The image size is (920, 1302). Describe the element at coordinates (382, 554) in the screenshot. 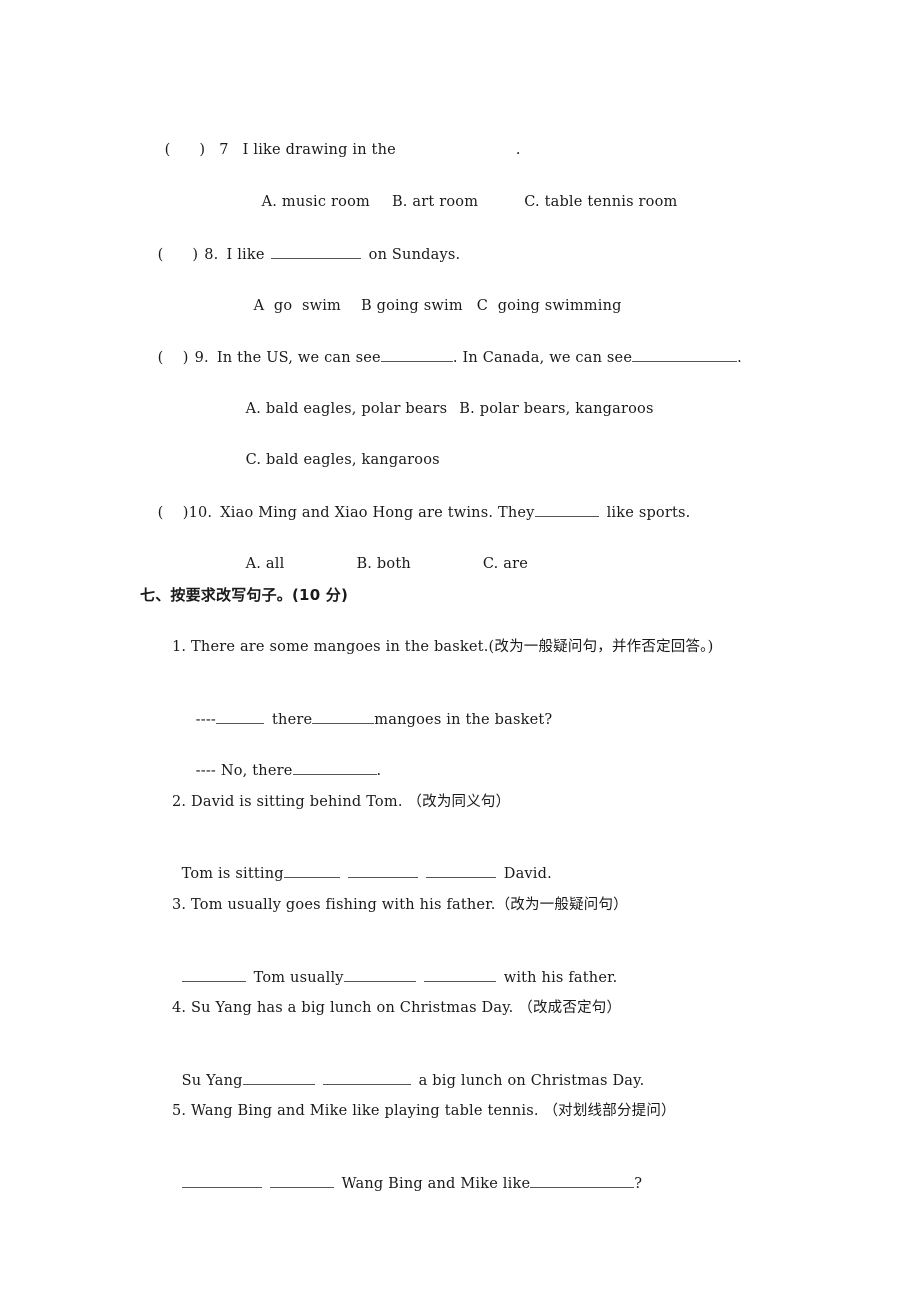

I see `question-10-options: A. all B. both C. are` at that location.